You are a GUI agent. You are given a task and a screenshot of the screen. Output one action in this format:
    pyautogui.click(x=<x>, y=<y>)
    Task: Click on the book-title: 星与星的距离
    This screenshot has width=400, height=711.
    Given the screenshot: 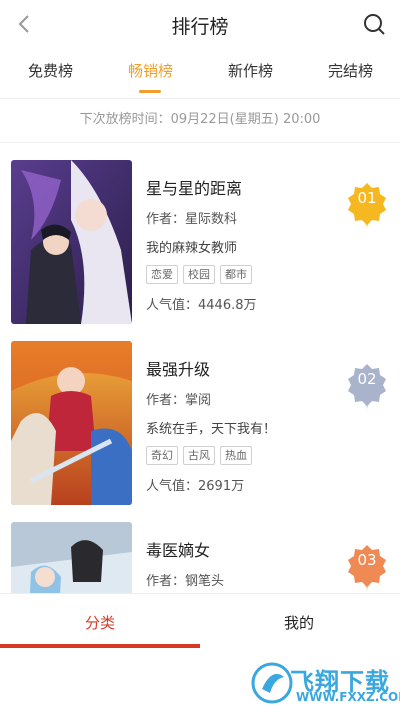 What is the action you would take?
    pyautogui.click(x=194, y=187)
    